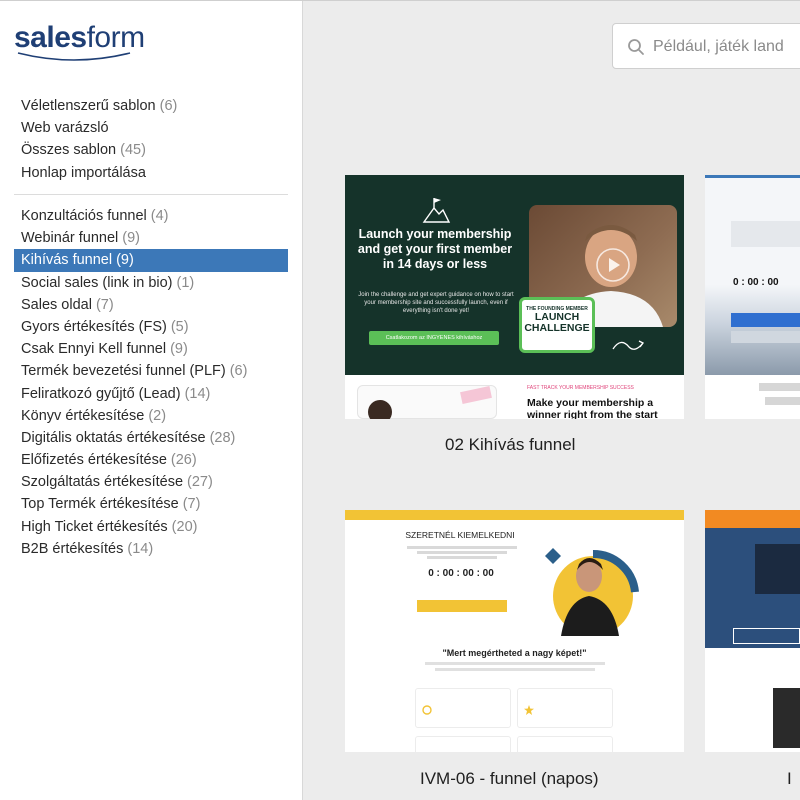 The height and width of the screenshot is (800, 800). What do you see at coordinates (65, 128) in the screenshot?
I see `sidebar-item-label: Web varázsló` at bounding box center [65, 128].